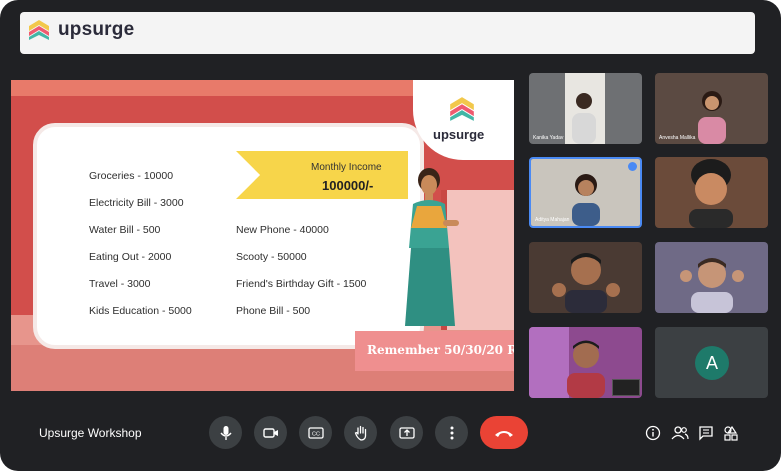 Image resolution: width=781 pixels, height=471 pixels. What do you see at coordinates (432, 247) in the screenshot?
I see `presenter-illustration` at bounding box center [432, 247].